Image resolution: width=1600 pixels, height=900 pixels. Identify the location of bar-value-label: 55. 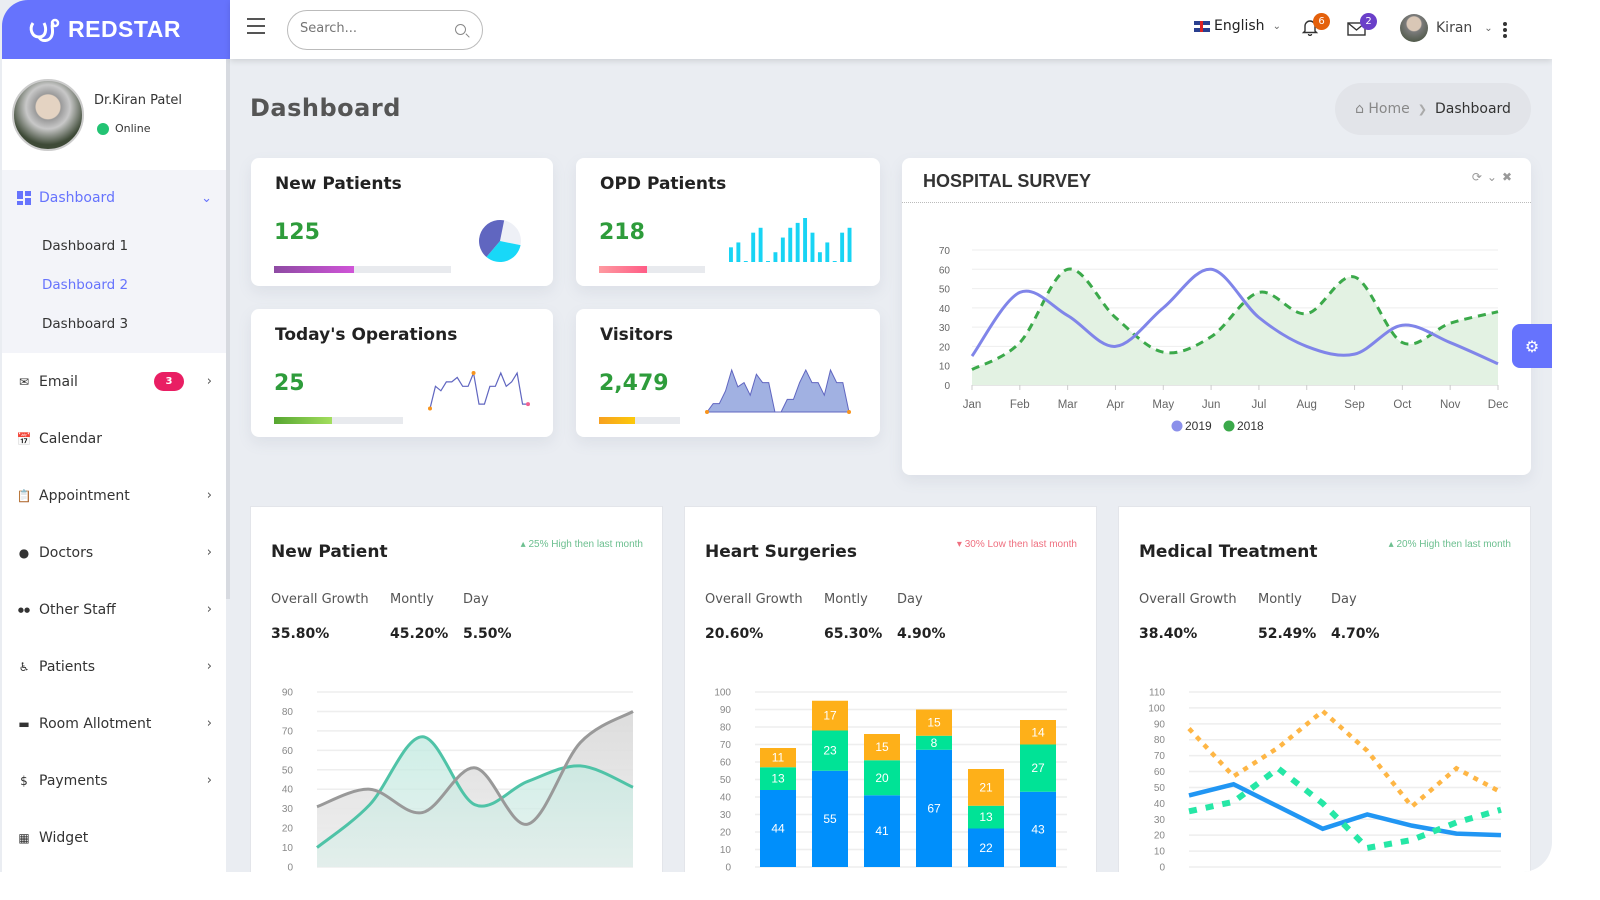
(830, 819).